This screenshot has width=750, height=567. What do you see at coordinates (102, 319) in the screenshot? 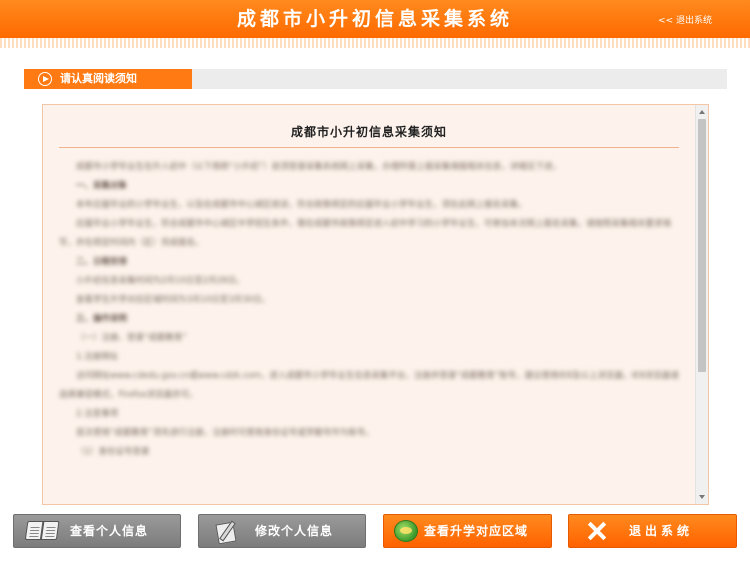
I see `notice-heading: 三、操作说明` at bounding box center [102, 319].